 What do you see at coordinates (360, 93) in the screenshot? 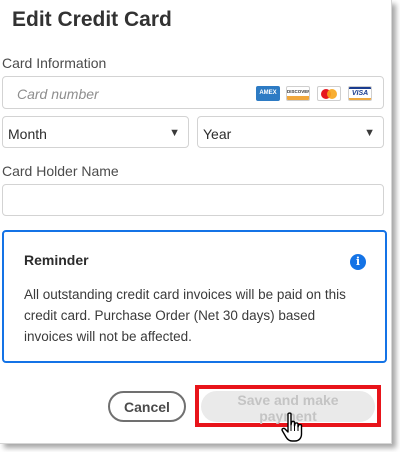
I see `visa-icon: VISA` at bounding box center [360, 93].